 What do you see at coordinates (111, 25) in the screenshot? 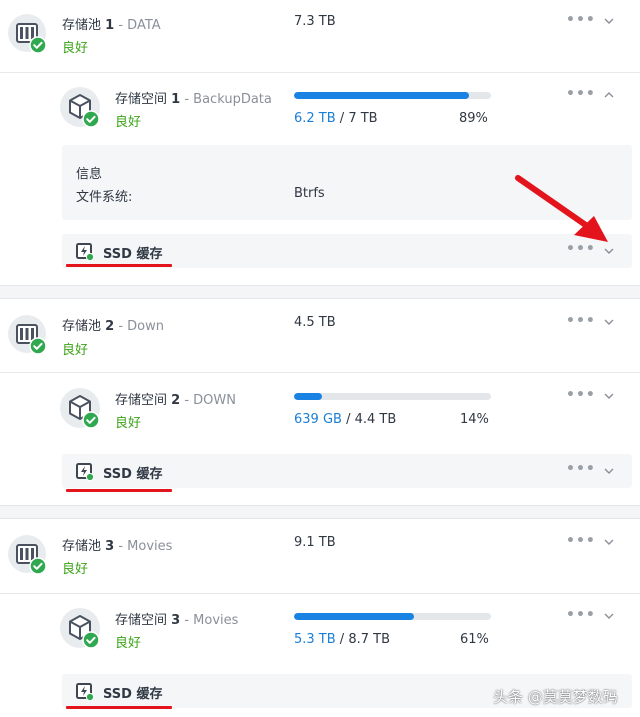
I see `pool-title: 存储池 1 - DATA` at bounding box center [111, 25].